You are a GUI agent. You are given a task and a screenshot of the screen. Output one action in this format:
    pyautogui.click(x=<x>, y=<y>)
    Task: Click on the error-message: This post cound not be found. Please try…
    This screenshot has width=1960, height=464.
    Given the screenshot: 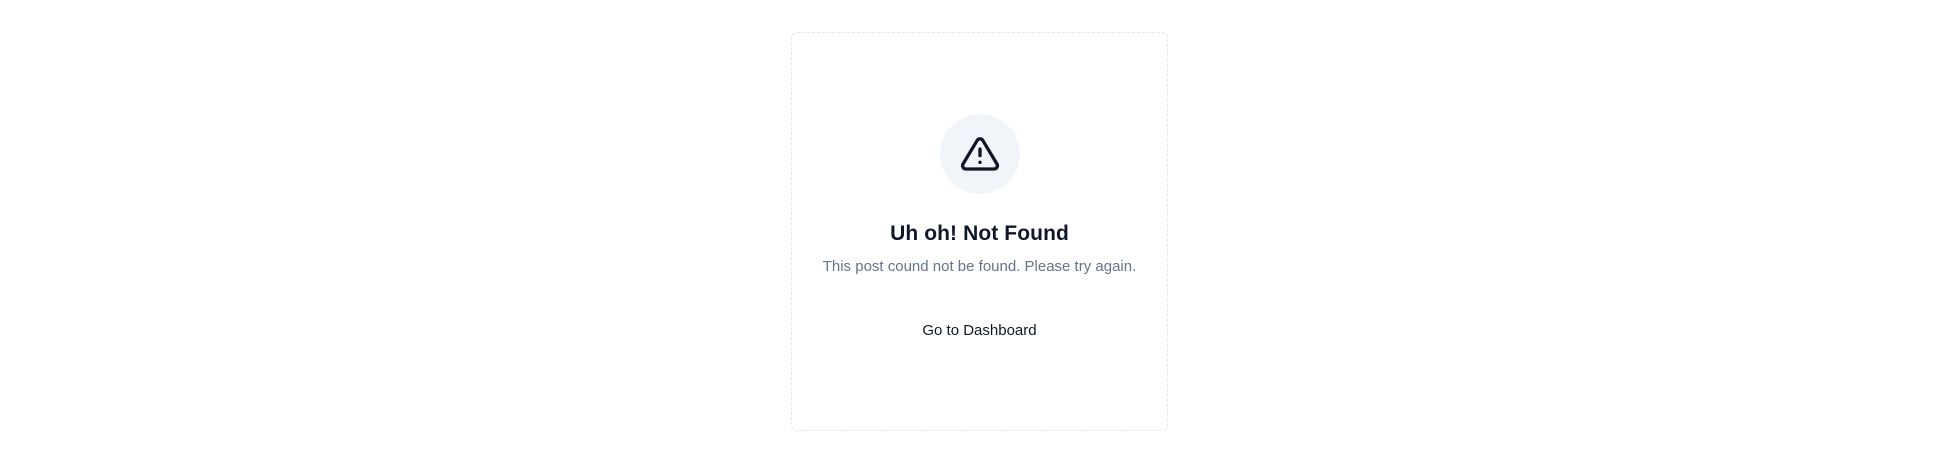 What is the action you would take?
    pyautogui.click(x=979, y=266)
    